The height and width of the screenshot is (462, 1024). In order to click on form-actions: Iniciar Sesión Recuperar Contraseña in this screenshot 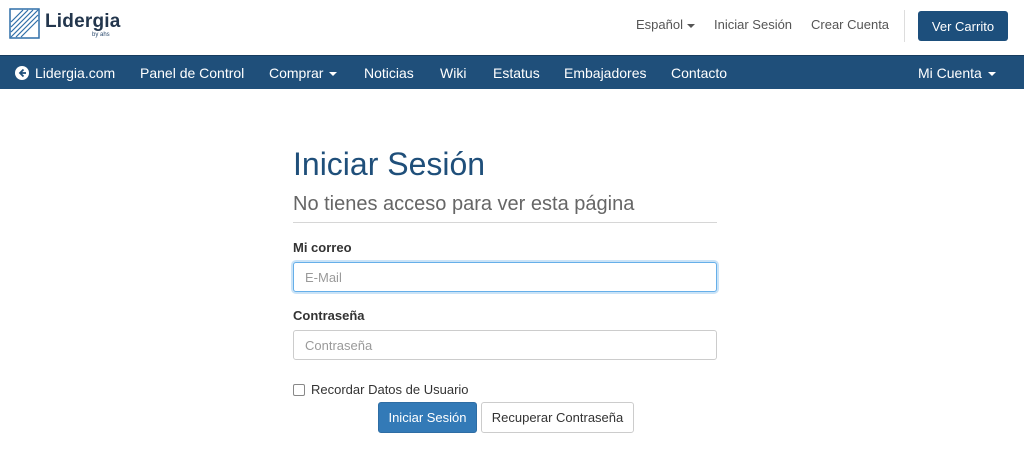, I will do `click(506, 417)`.